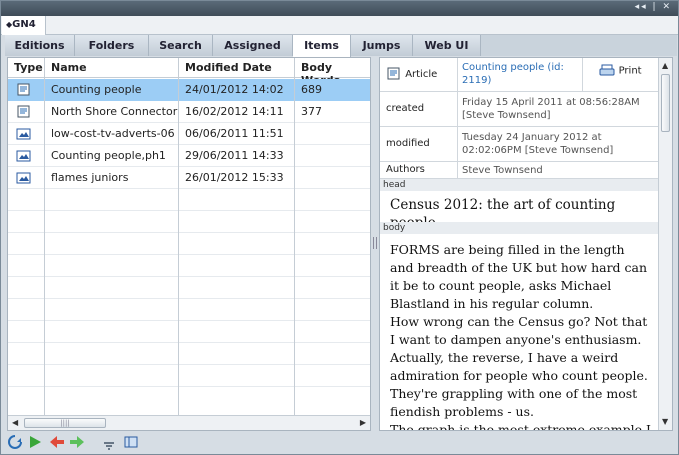  Describe the element at coordinates (502, 170) in the screenshot. I see `authors-value: Steve Townsend` at that location.